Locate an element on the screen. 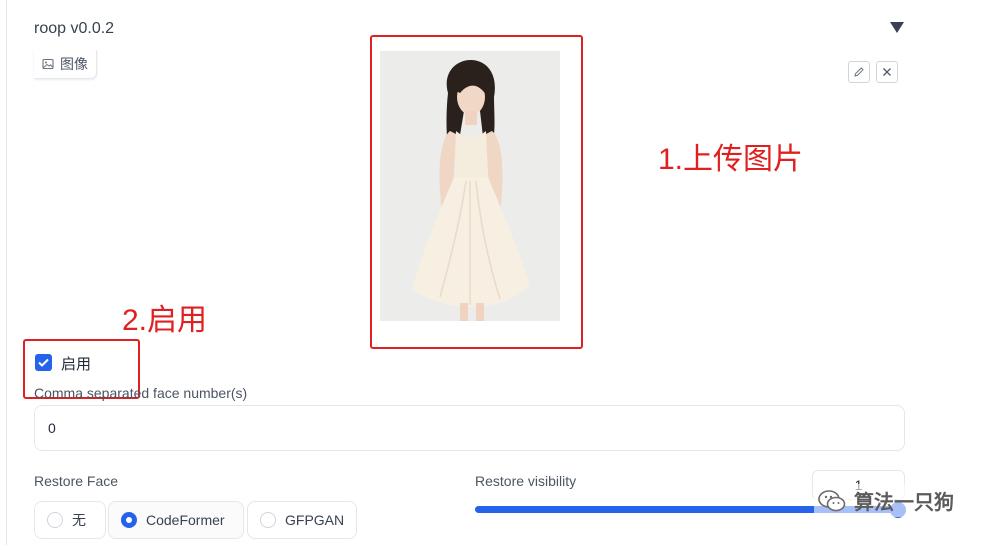 This screenshot has height=545, width=1004. checkmark-icon is located at coordinates (43, 362).